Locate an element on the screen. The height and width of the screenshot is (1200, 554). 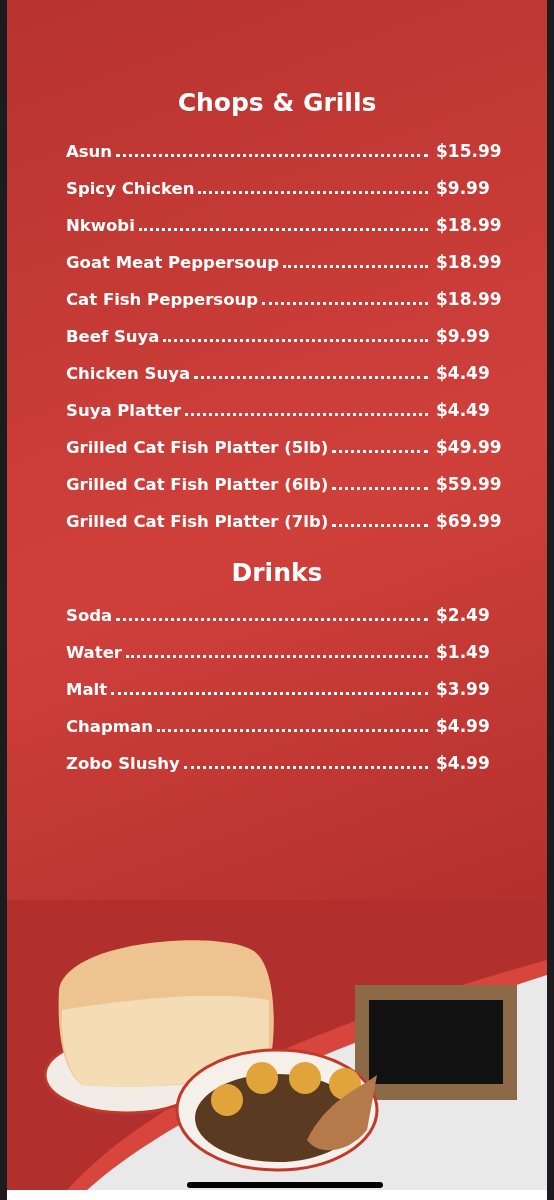
item-name: Grilled Cat Fish Platter (6lb) is located at coordinates (197, 484).